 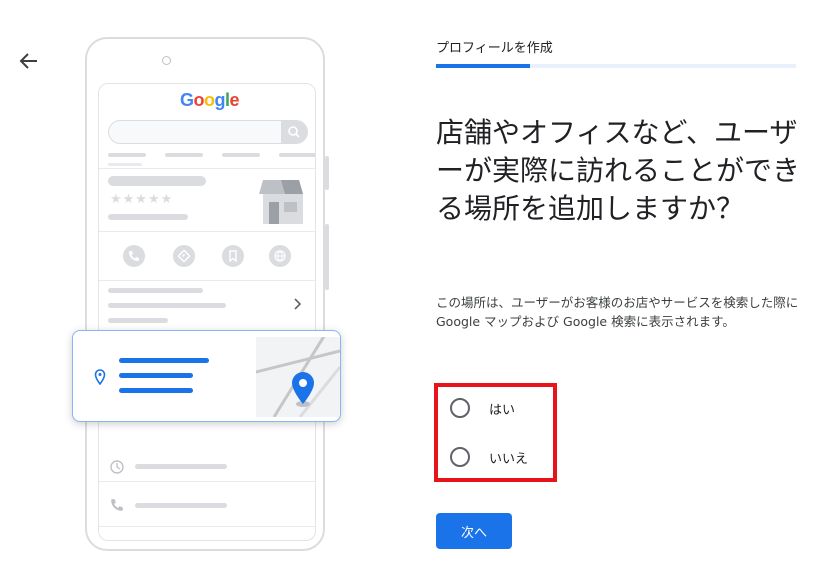 I want to click on rating-stars: ★★★★★, so click(x=142, y=199).